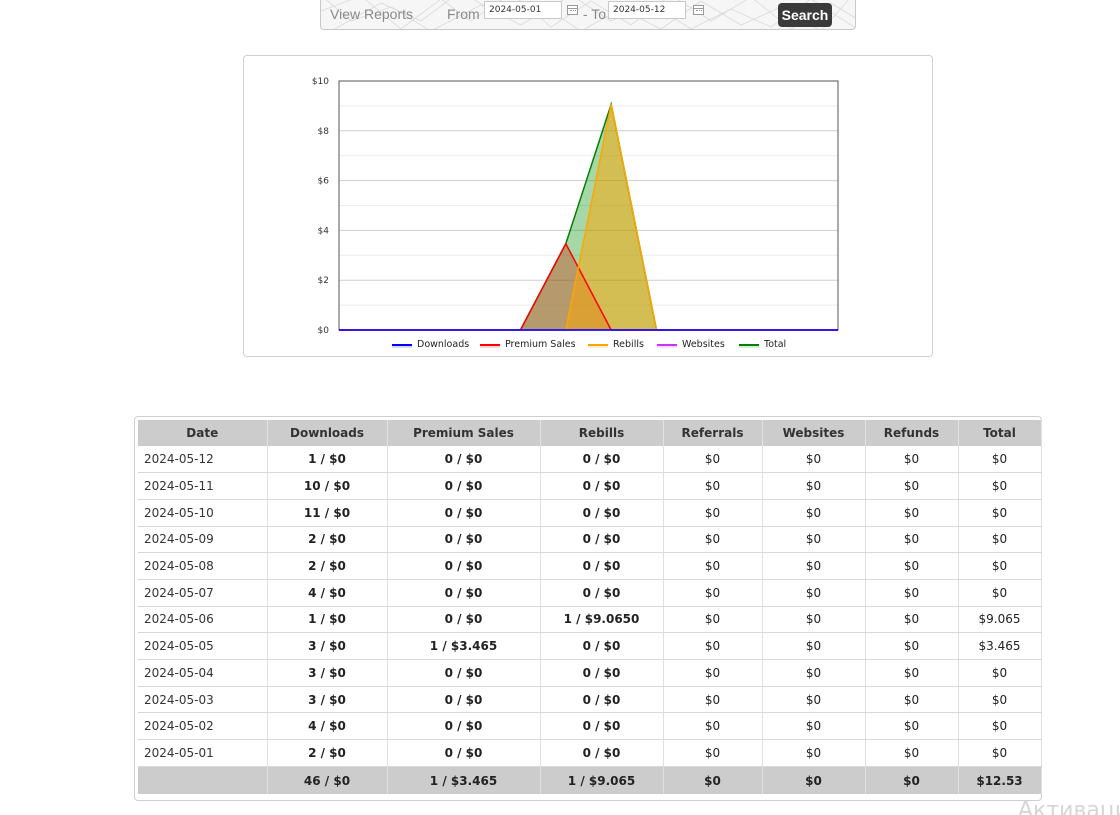 The image size is (1120, 815). I want to click on table-cell: $3.465, so click(1000, 646).